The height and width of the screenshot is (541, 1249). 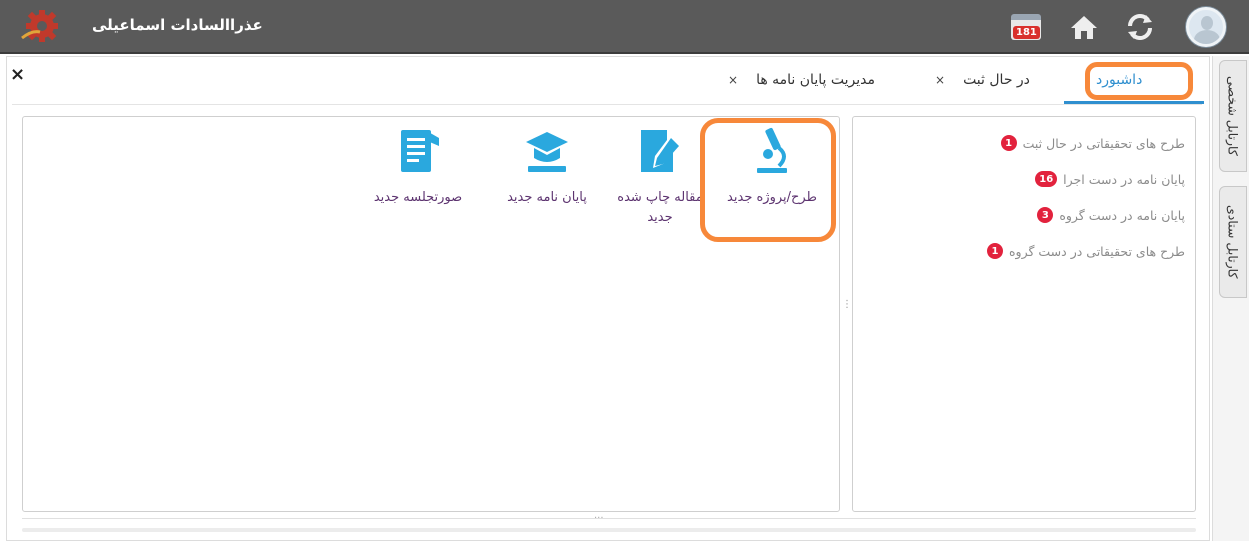 I want to click on top-bar: عذراالسادات اسماعیلی 181, so click(x=624, y=27).